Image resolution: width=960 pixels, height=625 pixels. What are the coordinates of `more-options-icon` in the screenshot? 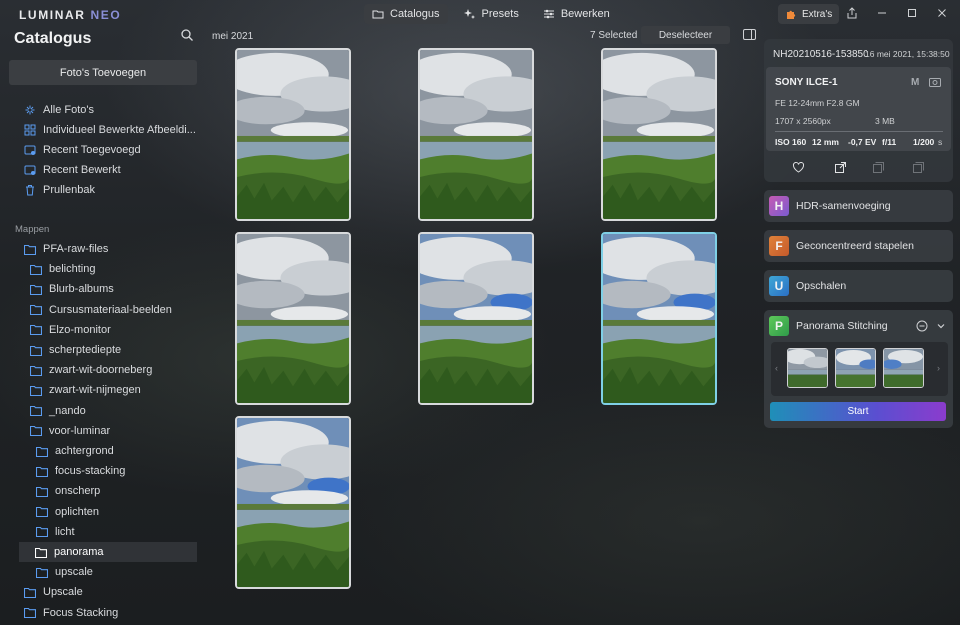 It's located at (922, 326).